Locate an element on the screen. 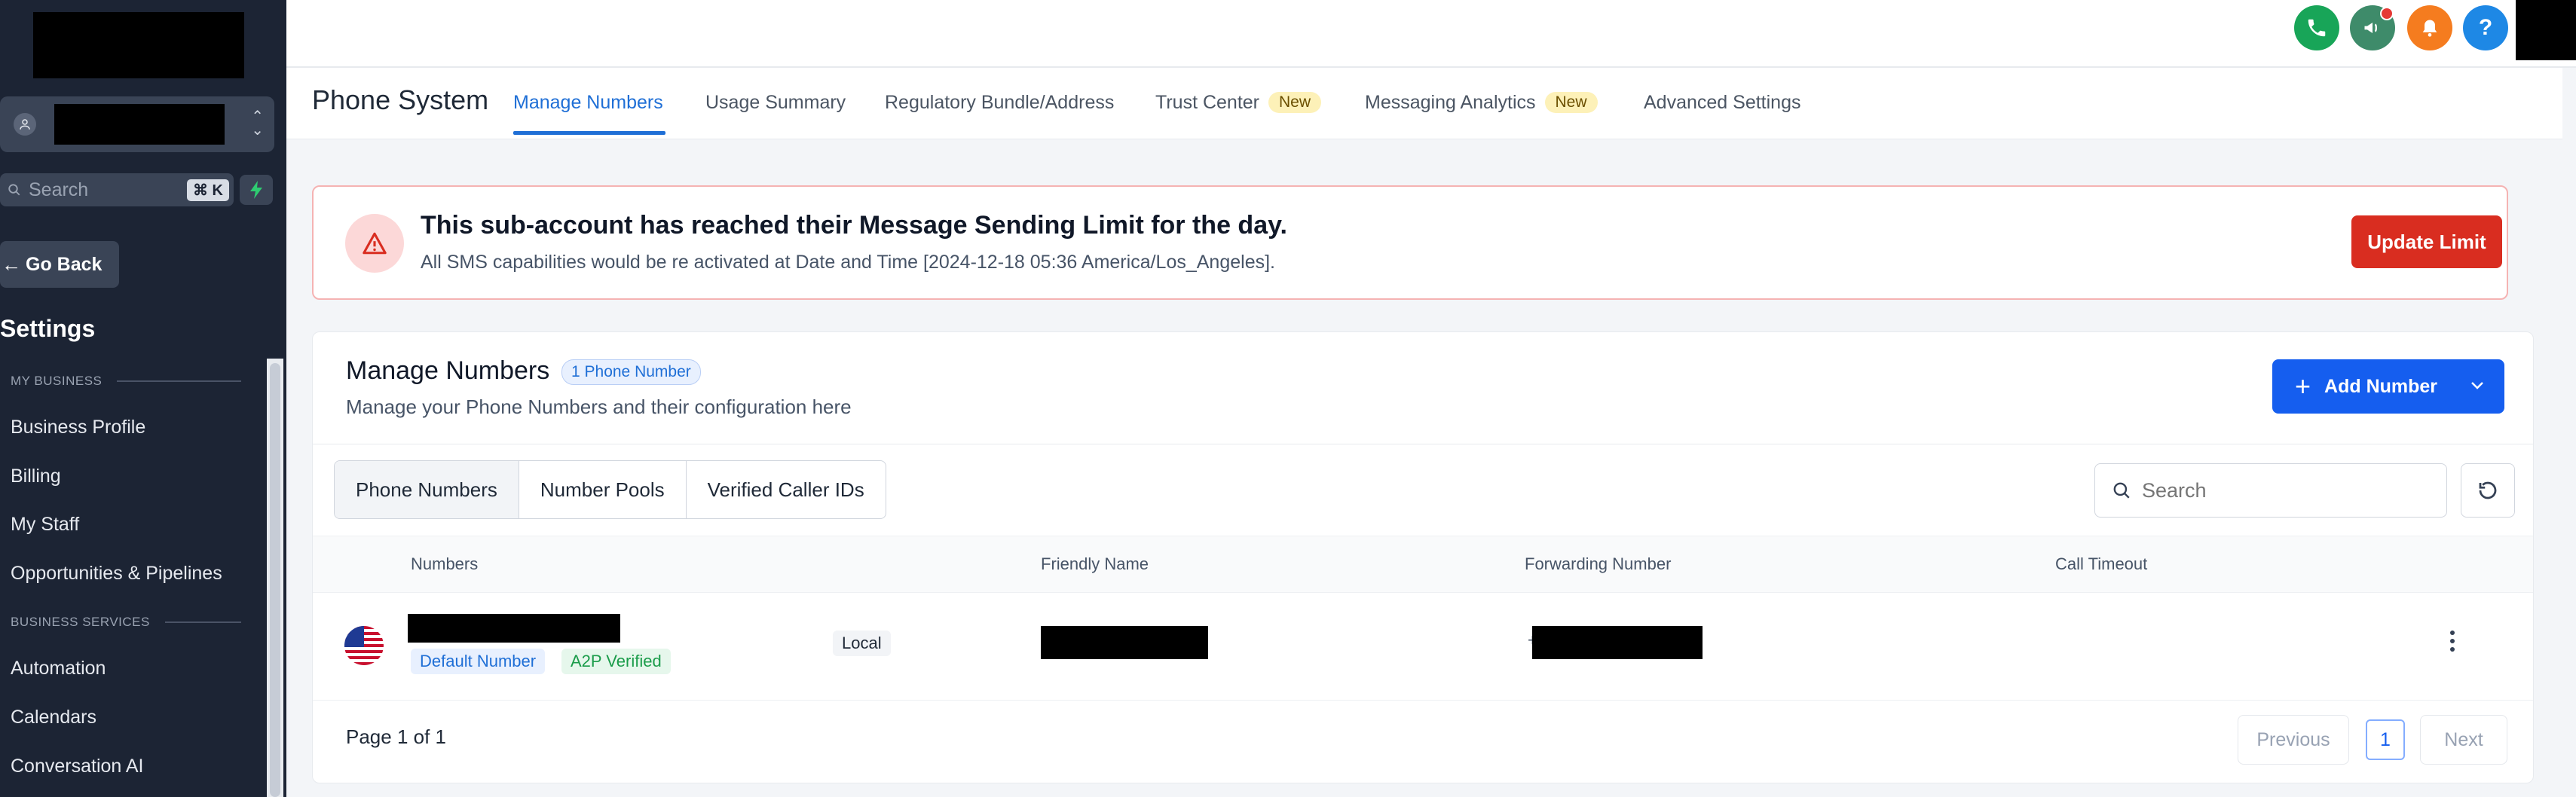  tab-usage-summary: Usage Summary is located at coordinates (775, 103).